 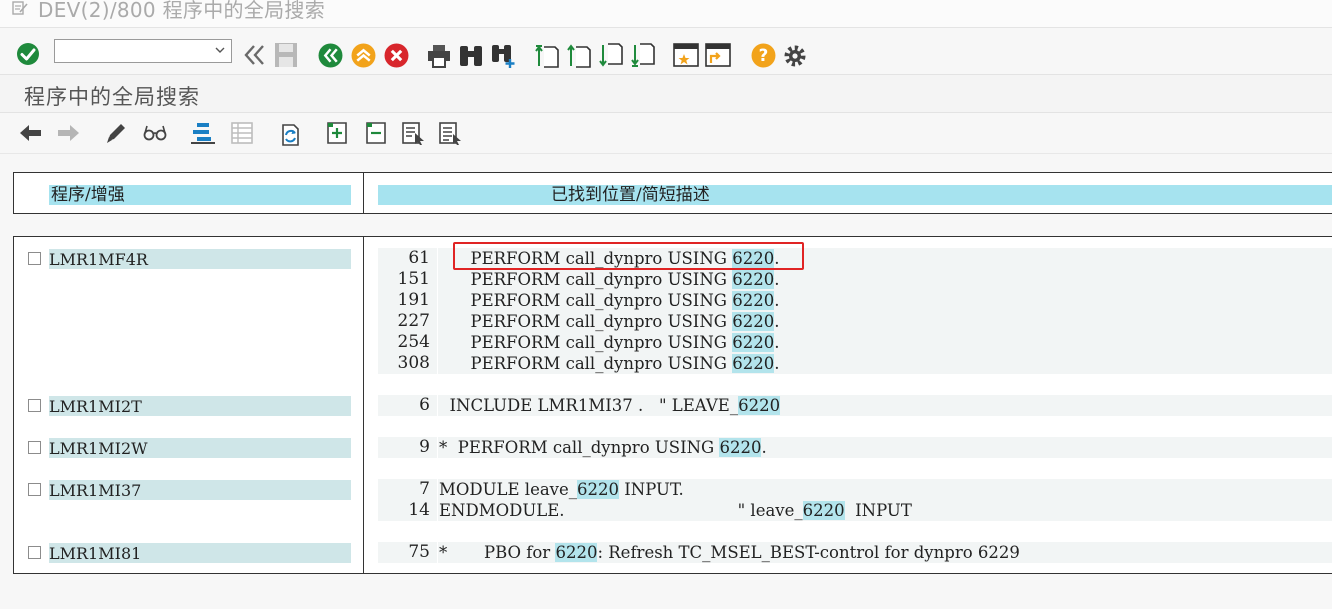 I want to click on column-header-program: 程序/增强, so click(x=200, y=195).